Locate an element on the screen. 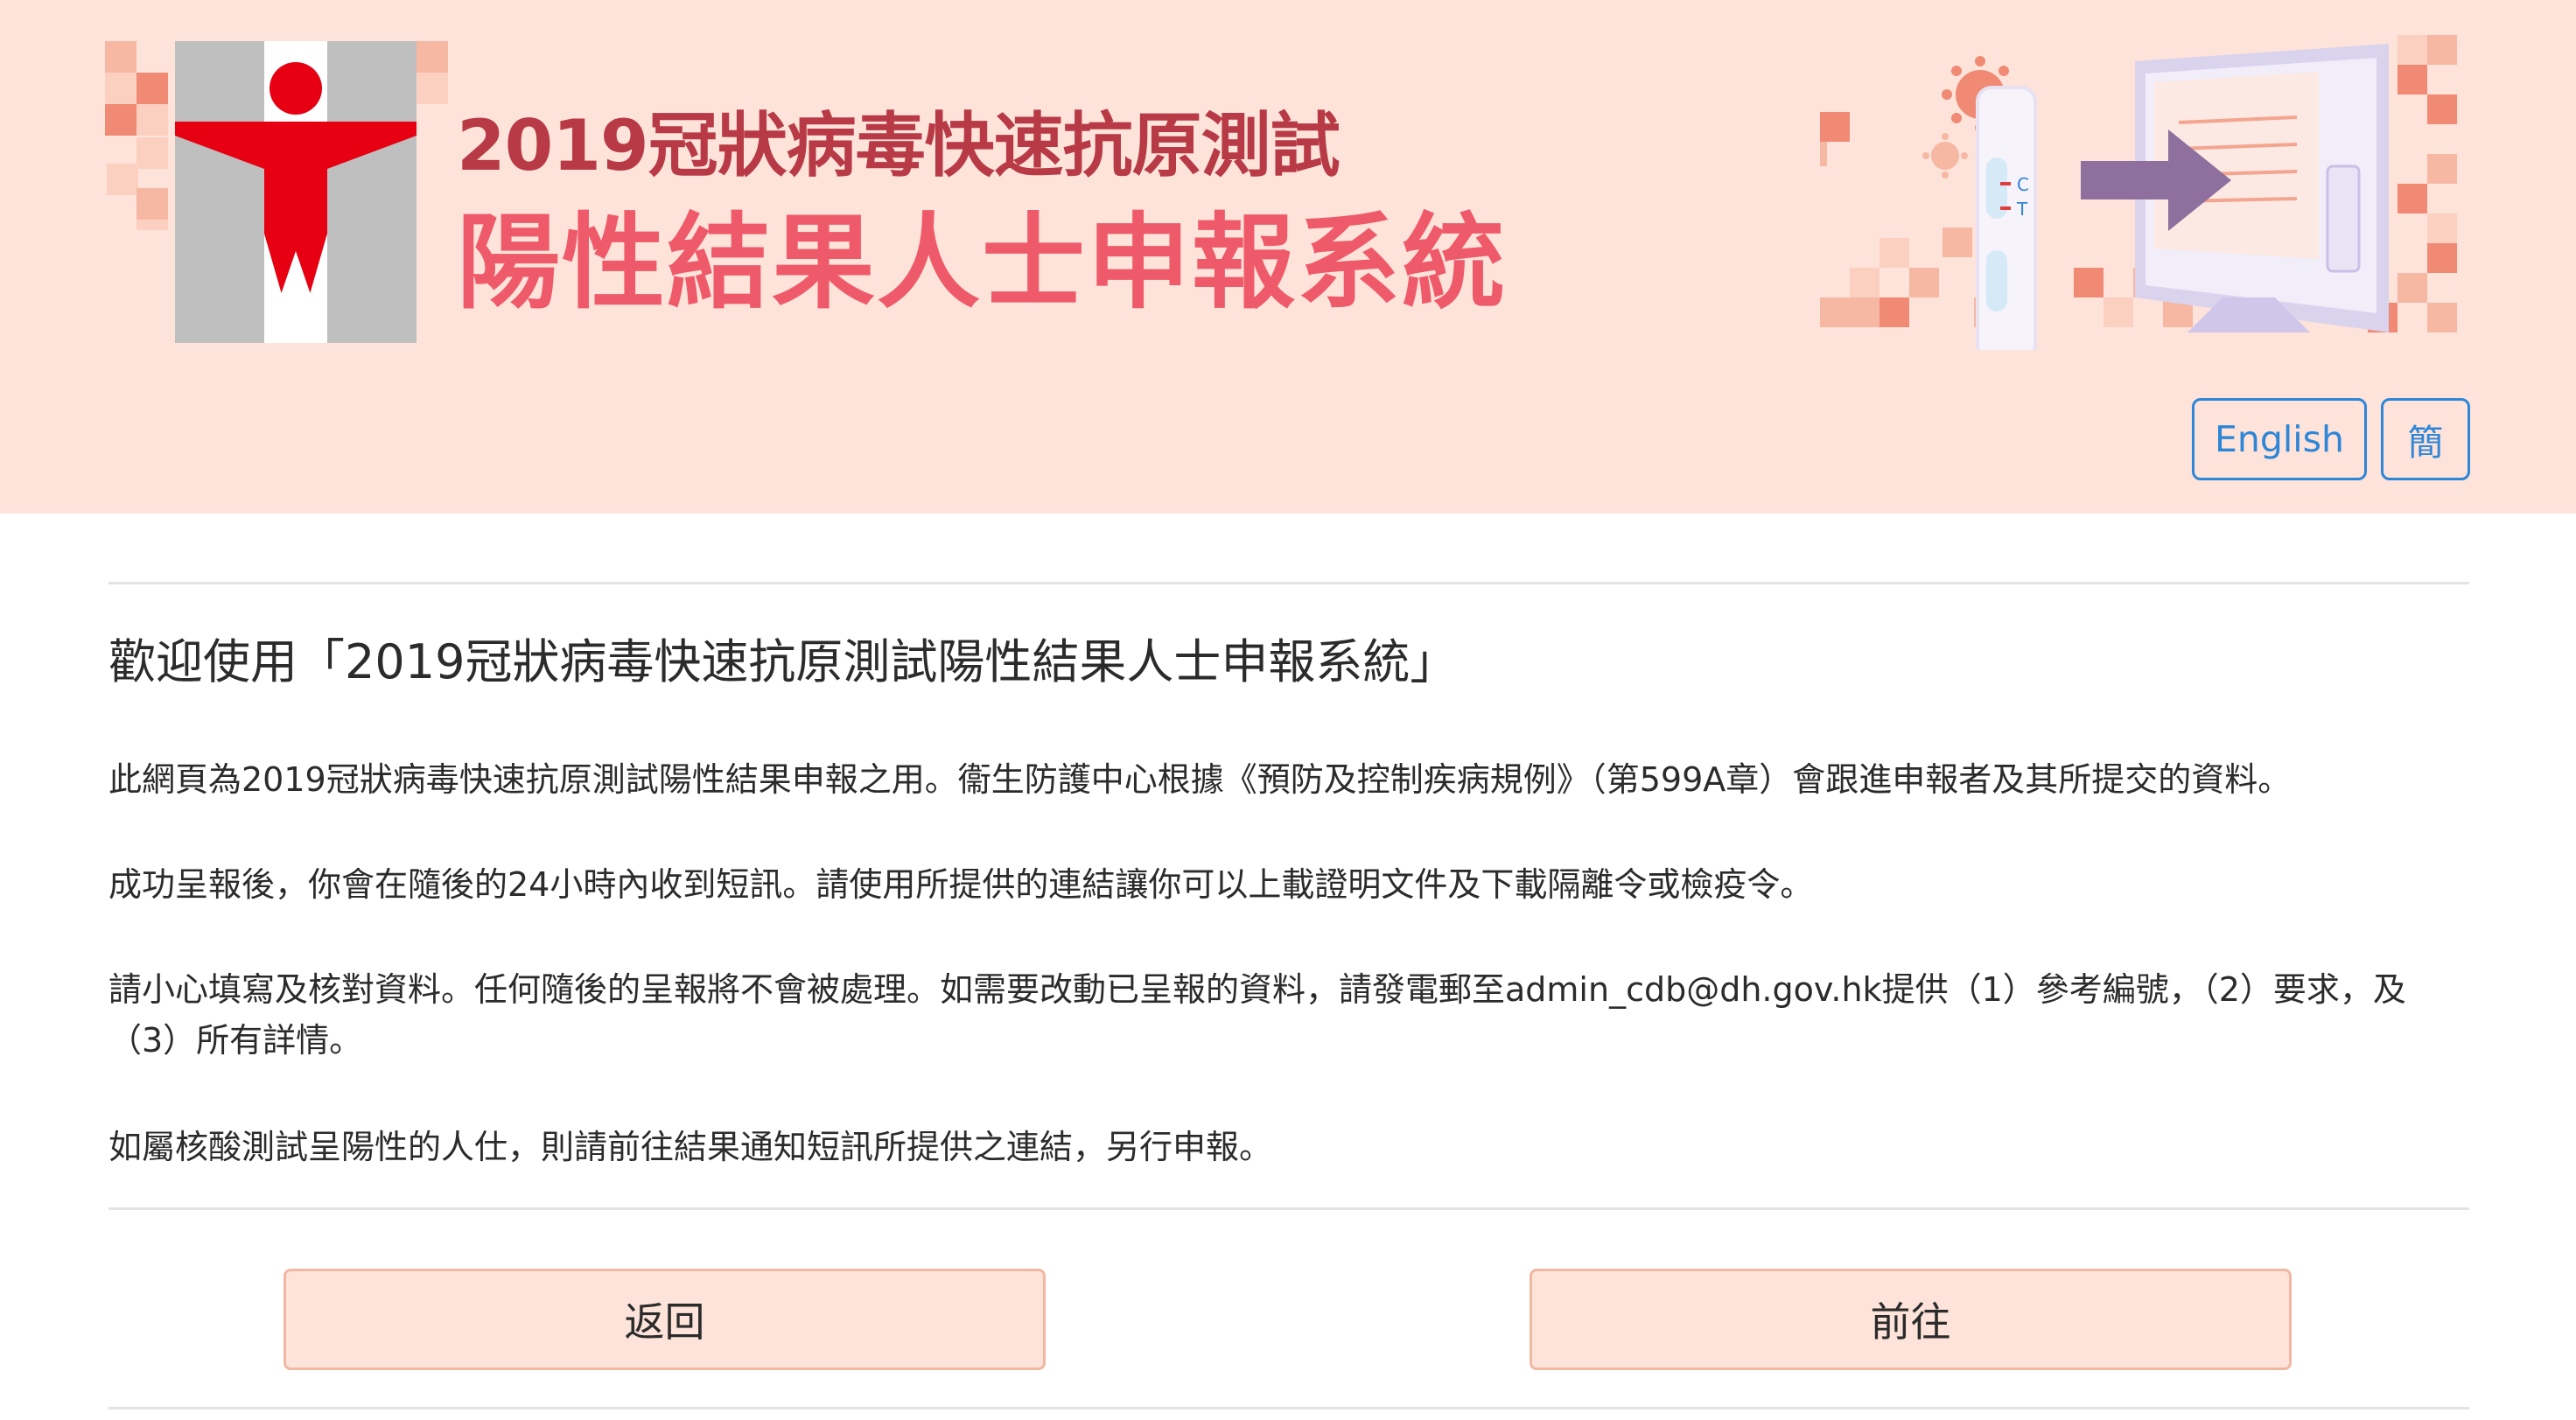 The image size is (2576, 1420). back-button: 返回 is located at coordinates (665, 1319).